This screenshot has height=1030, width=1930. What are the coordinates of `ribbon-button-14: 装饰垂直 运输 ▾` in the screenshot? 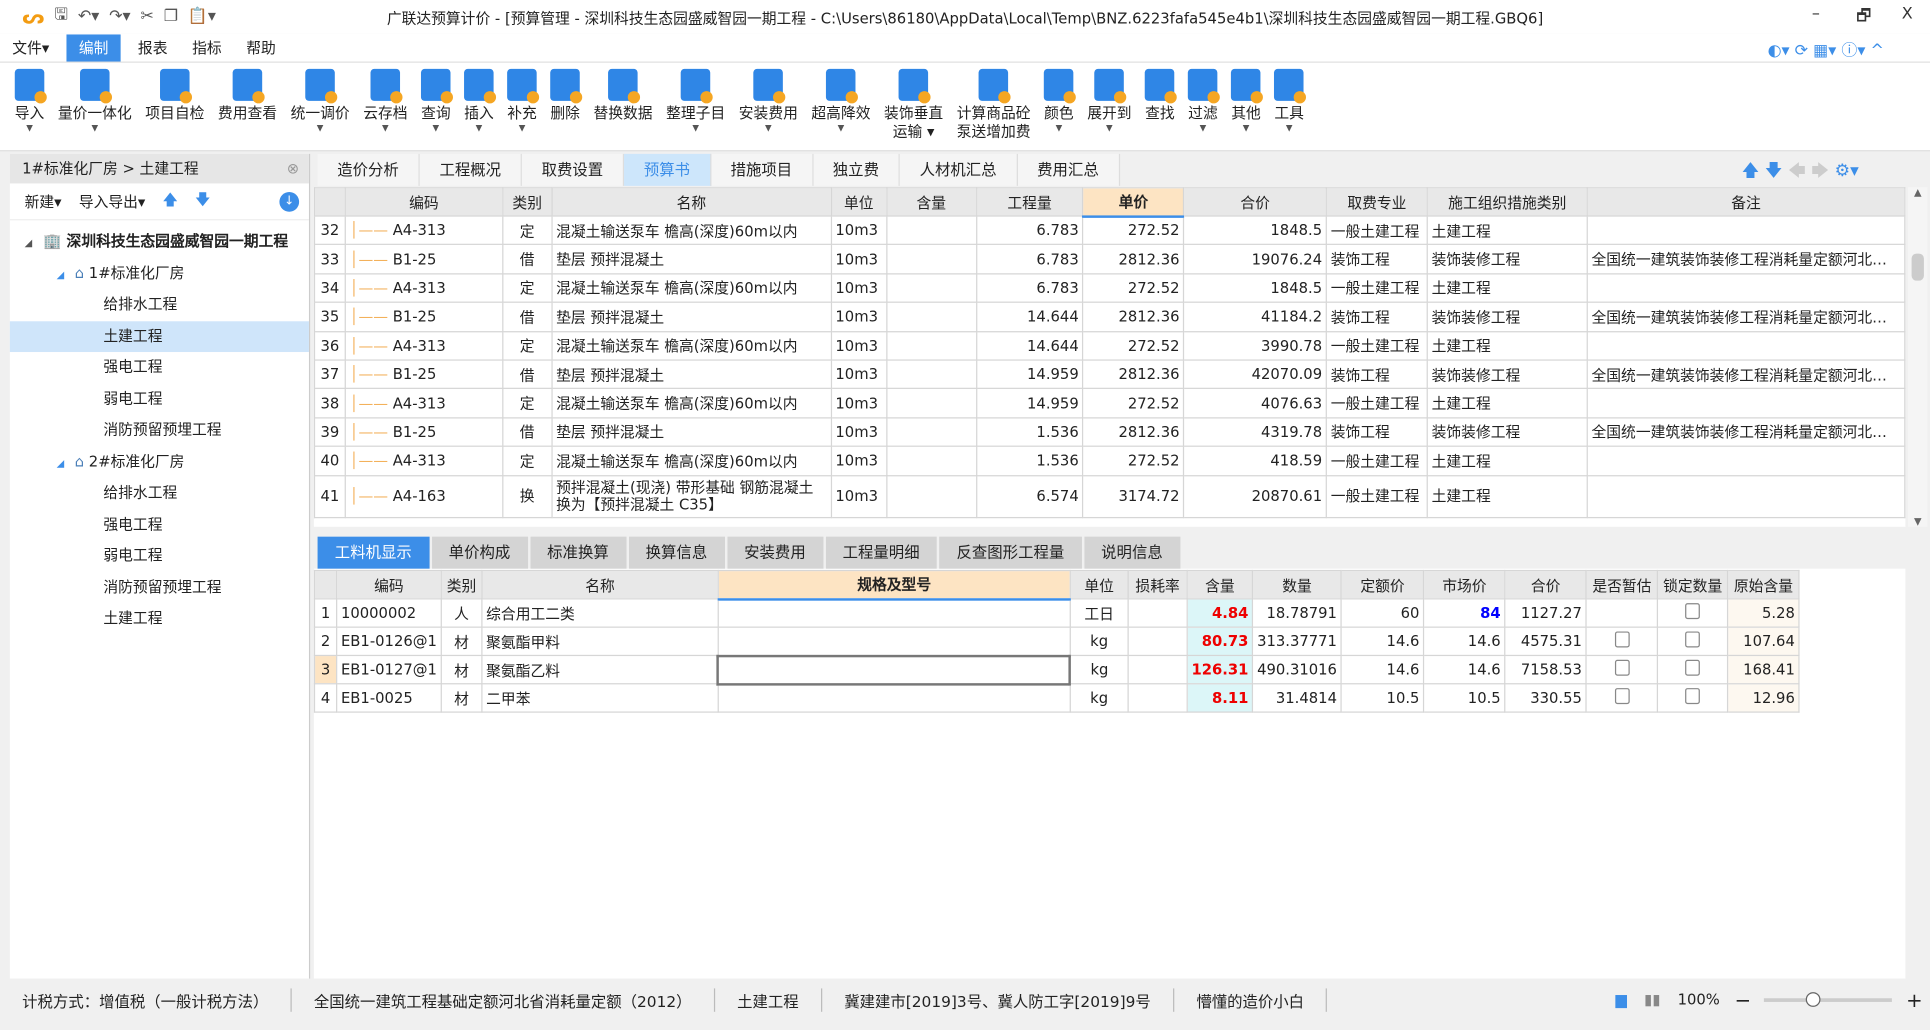 It's located at (913, 102).